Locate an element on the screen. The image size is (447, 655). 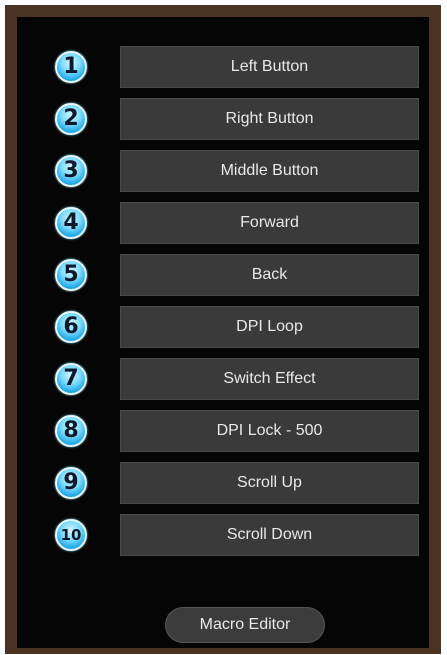
button-row-3: 3 Middle Button is located at coordinates (230, 171).